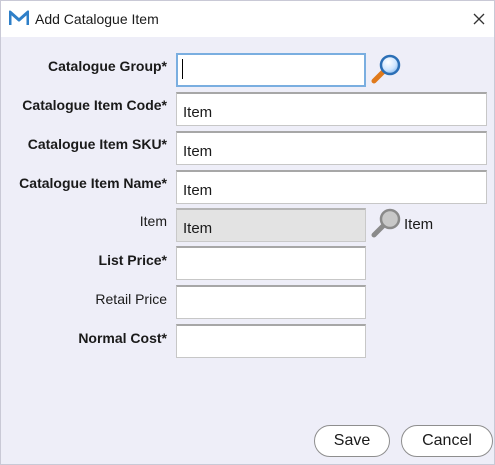 The image size is (495, 465). What do you see at coordinates (182, 69) in the screenshot?
I see `text-caret` at bounding box center [182, 69].